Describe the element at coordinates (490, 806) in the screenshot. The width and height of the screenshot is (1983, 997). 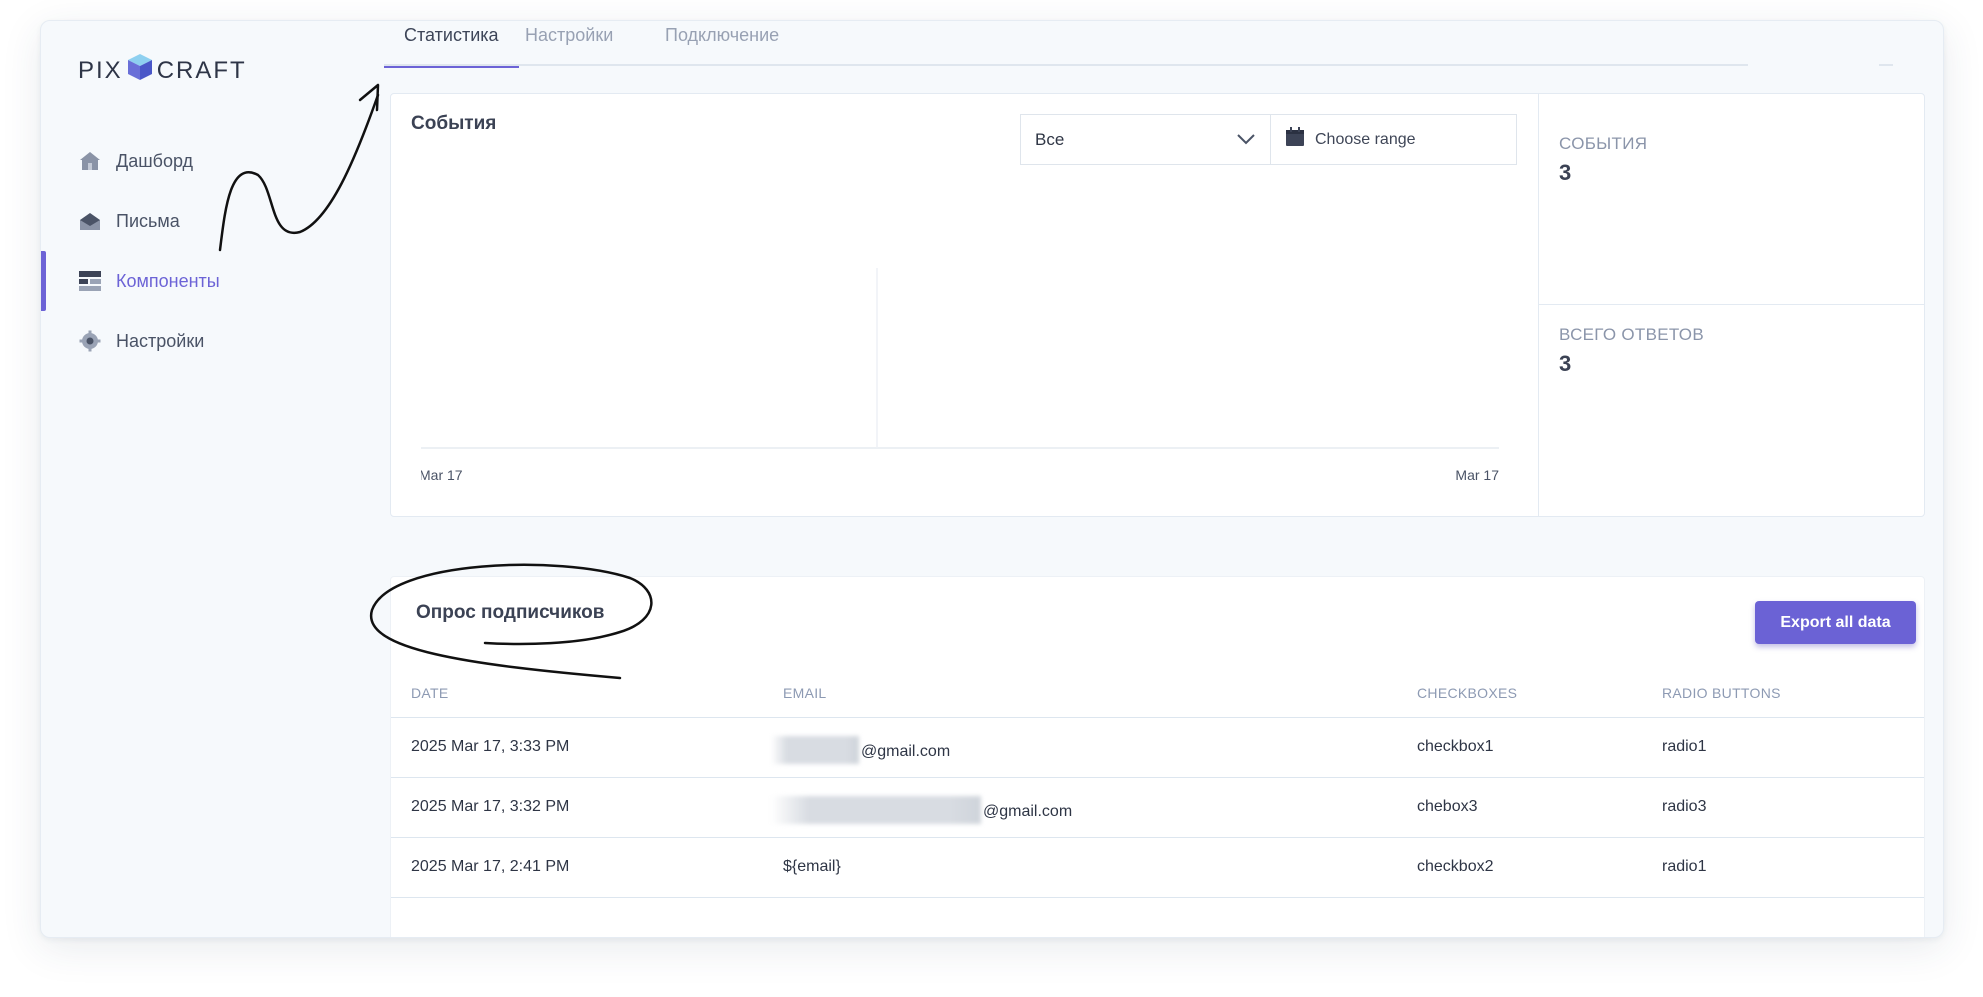
I see `cell-date: 2025 Mar 17, 3:32 PM` at that location.